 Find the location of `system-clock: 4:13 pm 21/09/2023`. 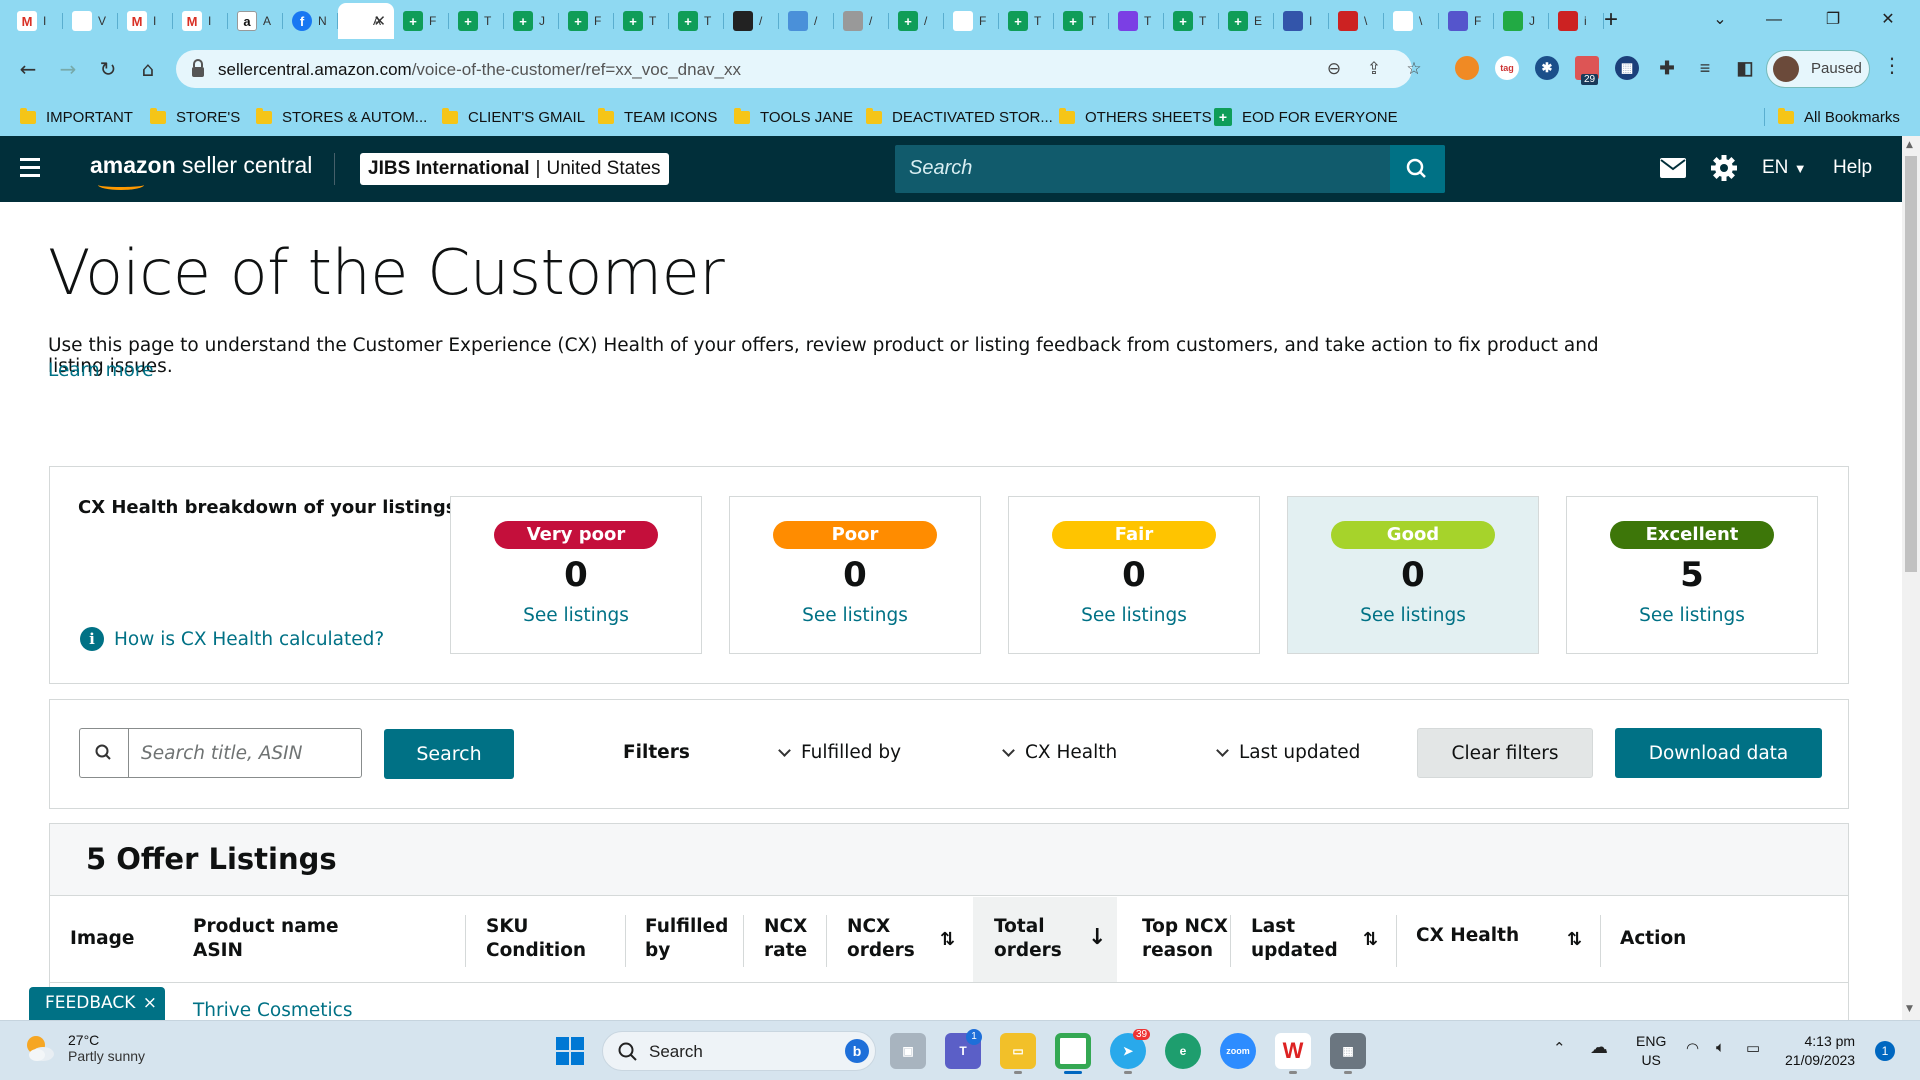

system-clock: 4:13 pm 21/09/2023 is located at coordinates (1820, 1051).